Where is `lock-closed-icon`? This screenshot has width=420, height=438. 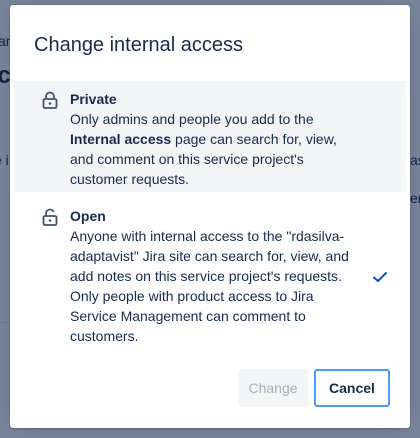
lock-closed-icon is located at coordinates (50, 100).